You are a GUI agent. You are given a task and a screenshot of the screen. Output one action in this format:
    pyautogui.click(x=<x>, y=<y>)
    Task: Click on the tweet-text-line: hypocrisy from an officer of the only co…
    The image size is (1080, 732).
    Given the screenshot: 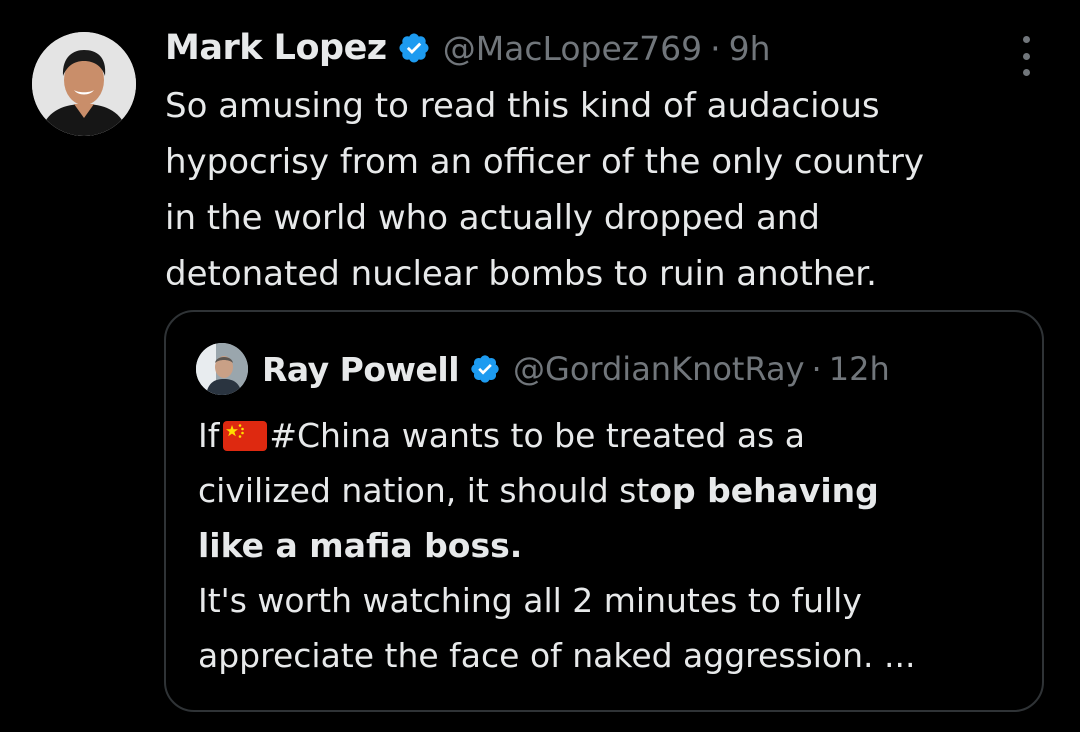 What is the action you would take?
    pyautogui.click(x=544, y=162)
    